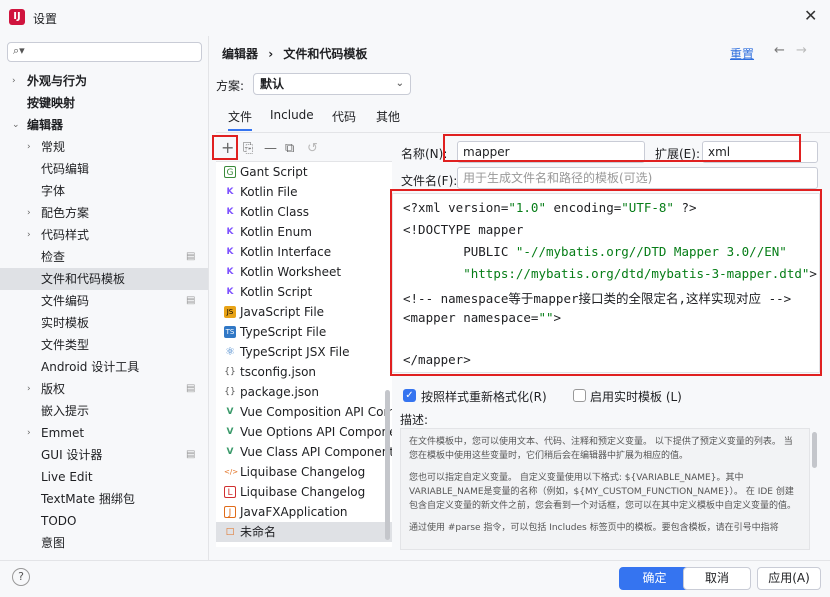  I want to click on settings-search-input: ⌕▾, so click(104, 52).